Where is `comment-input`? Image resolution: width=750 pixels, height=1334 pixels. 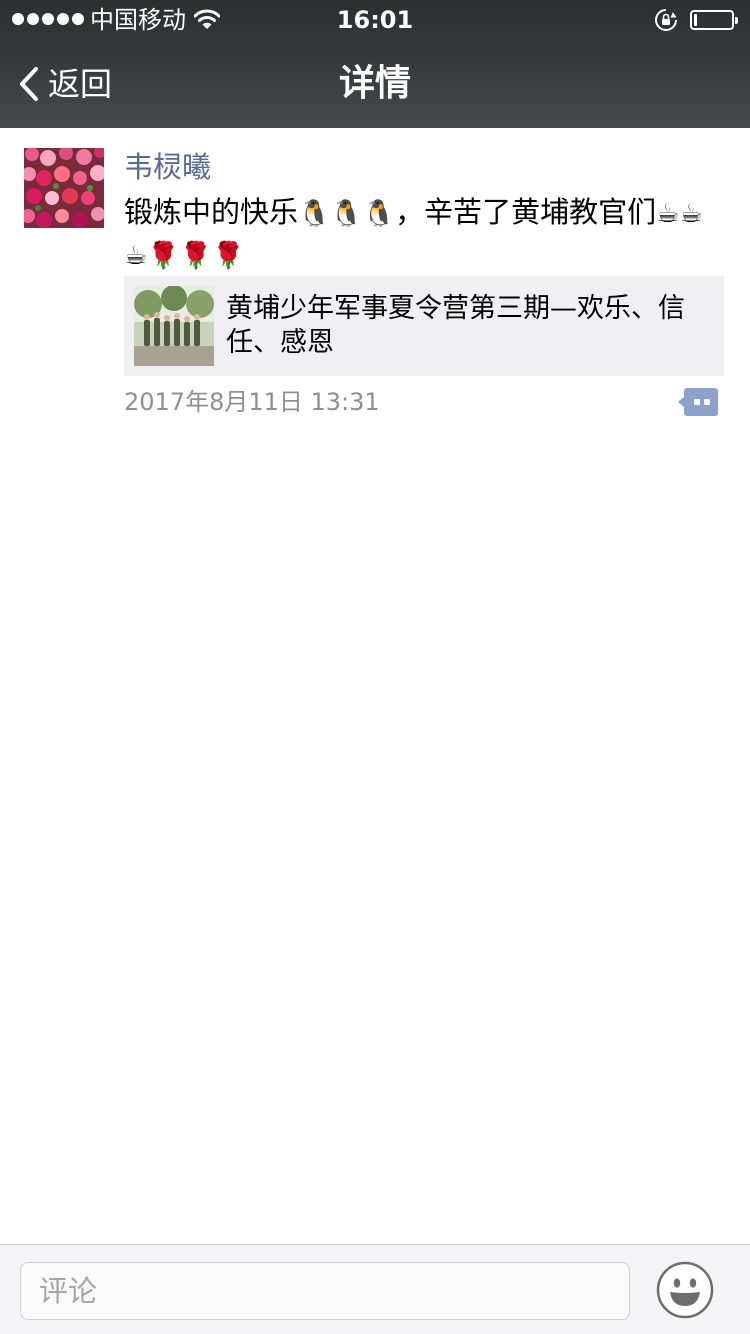
comment-input is located at coordinates (325, 1291).